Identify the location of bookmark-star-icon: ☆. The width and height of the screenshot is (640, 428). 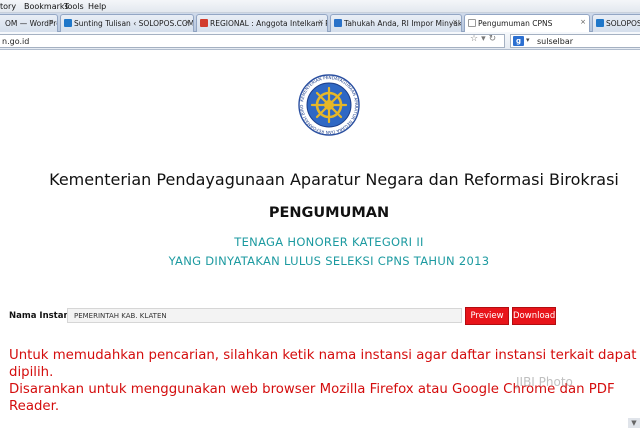
(475, 39).